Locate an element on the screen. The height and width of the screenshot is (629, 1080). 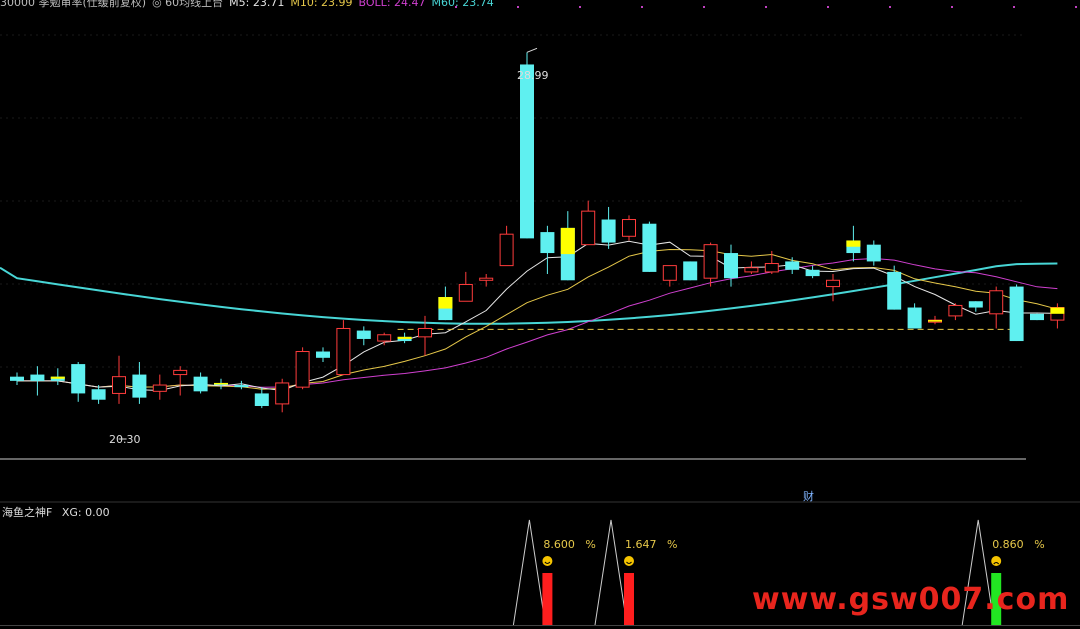
header-part-5: M60: 23.74 is located at coordinates (462, 4).